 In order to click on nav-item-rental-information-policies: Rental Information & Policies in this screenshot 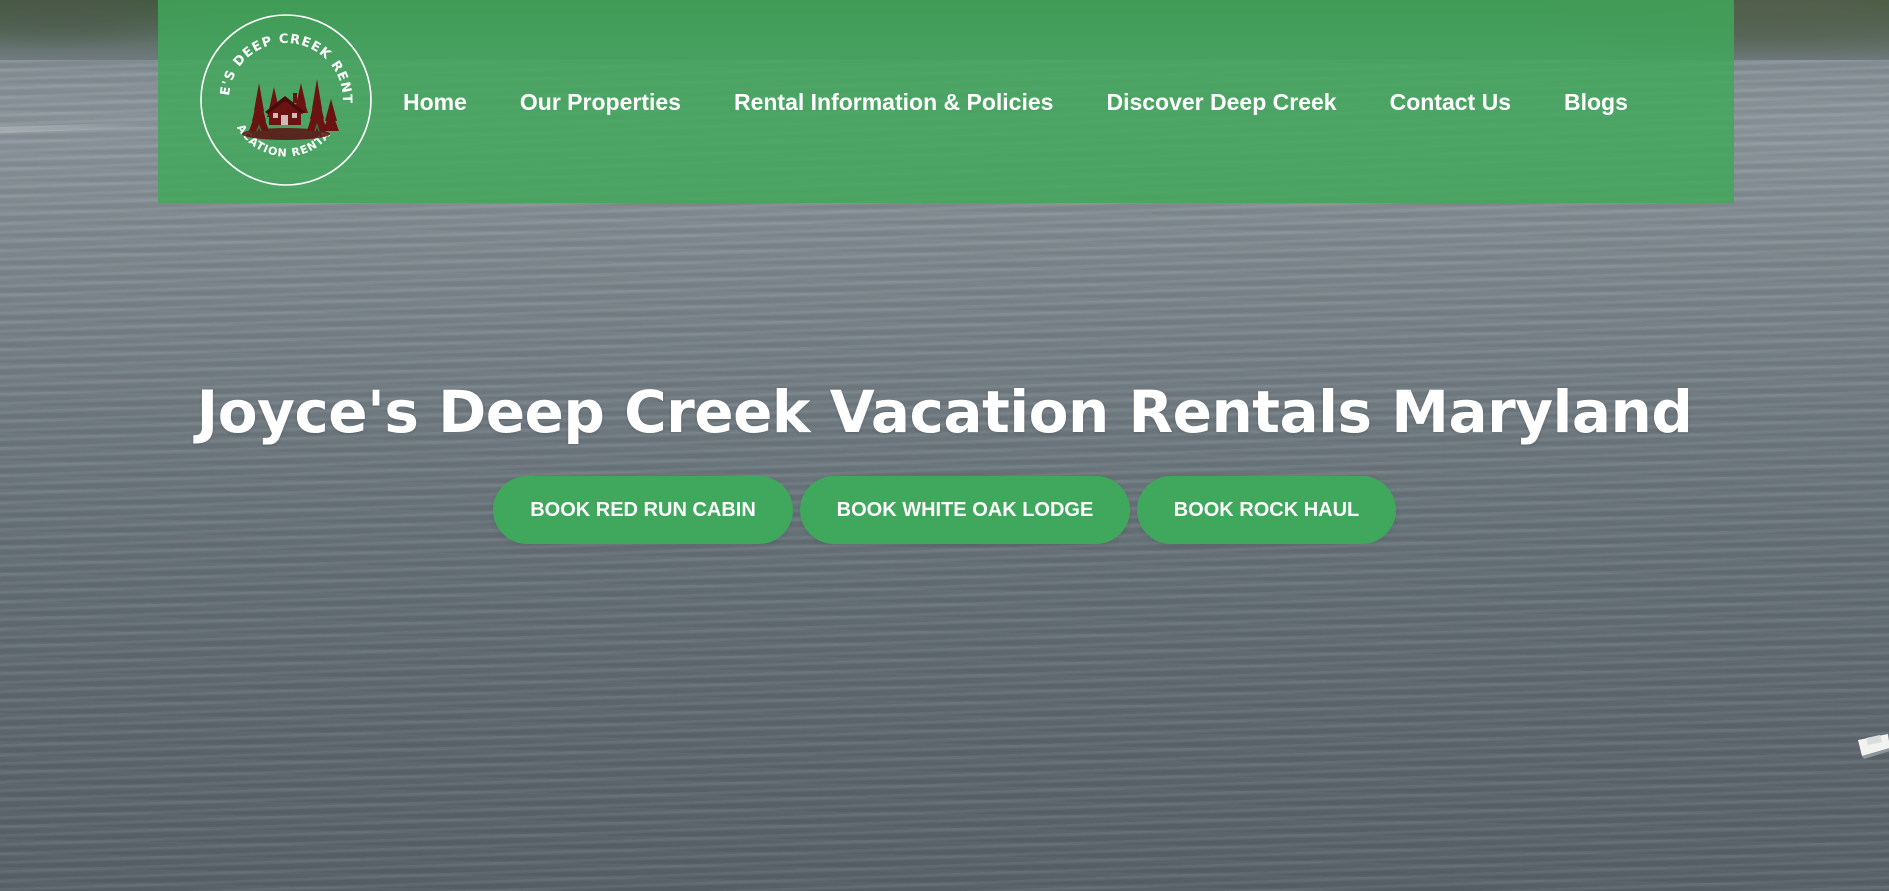, I will do `click(894, 102)`.